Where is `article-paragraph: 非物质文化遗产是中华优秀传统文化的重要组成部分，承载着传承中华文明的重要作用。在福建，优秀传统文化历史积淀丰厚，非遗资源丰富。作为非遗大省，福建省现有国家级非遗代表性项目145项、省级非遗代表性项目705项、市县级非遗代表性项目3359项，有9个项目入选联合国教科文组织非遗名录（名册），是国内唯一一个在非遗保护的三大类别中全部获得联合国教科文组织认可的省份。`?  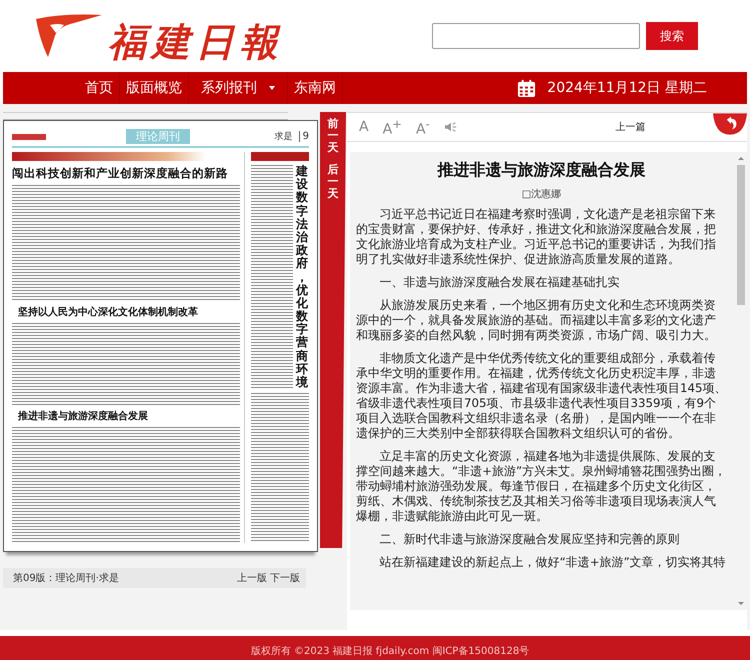 article-paragraph: 非物质文化遗产是中华优秀传统文化的重要组成部分，承载着传承中华文明的重要作用。在福建，优秀传统文化历史积淀丰厚，非遗资源丰富。作为非遗大省，福建省现有国家级非遗代表性项目145项、省级非遗代表性项目705项、市县级非遗代表性项目3359项，有9个项目入选联合国教科文组织非遗名录（名册），是国内唯一一个在非遗保护的三大类别中全部获得联合国教科文组织认可的省份。 is located at coordinates (541, 396).